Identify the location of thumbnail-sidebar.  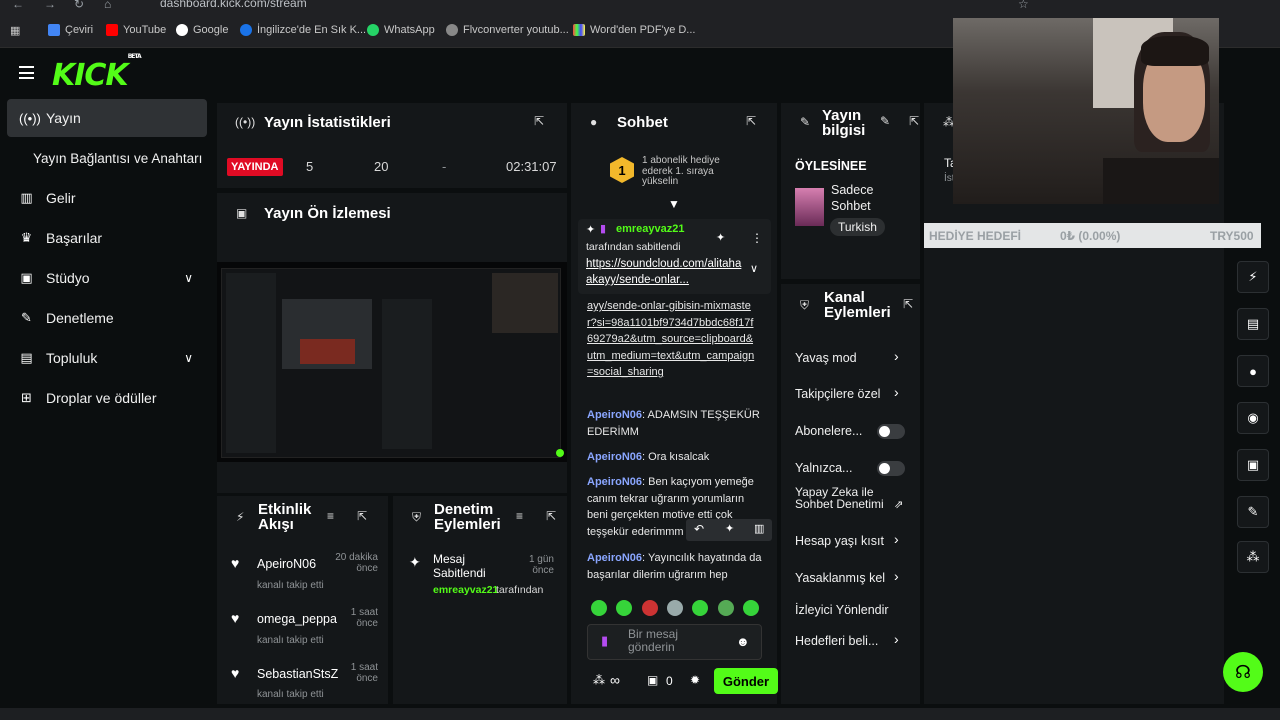
(251, 363).